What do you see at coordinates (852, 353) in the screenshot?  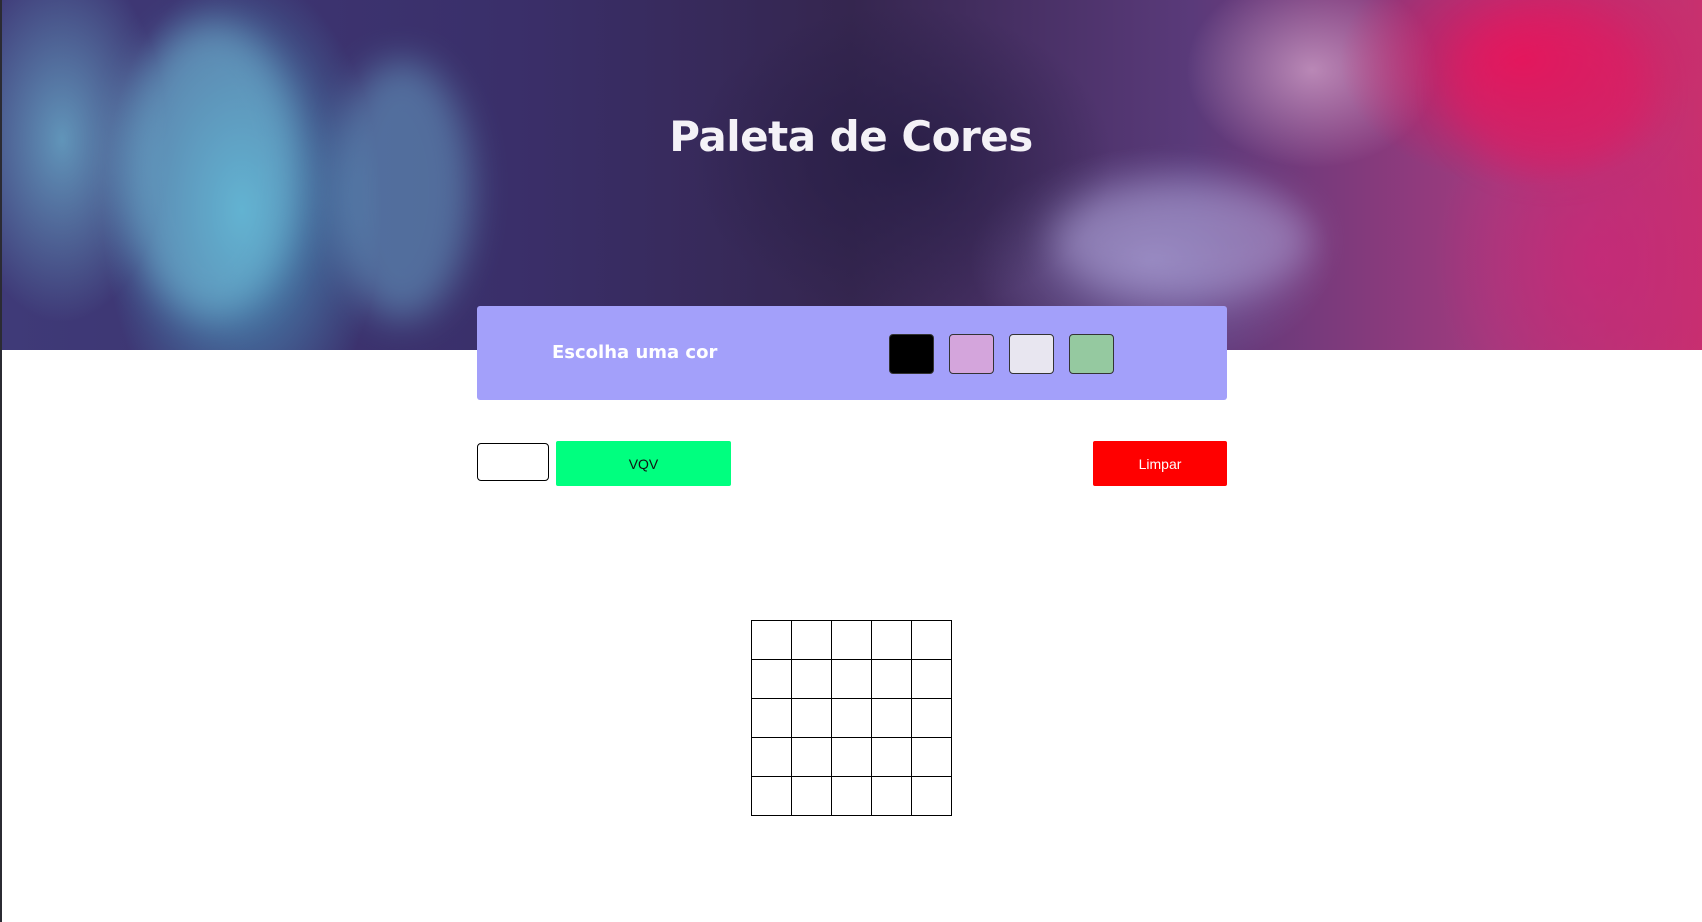 I see `color-palette: Escolha uma cor` at bounding box center [852, 353].